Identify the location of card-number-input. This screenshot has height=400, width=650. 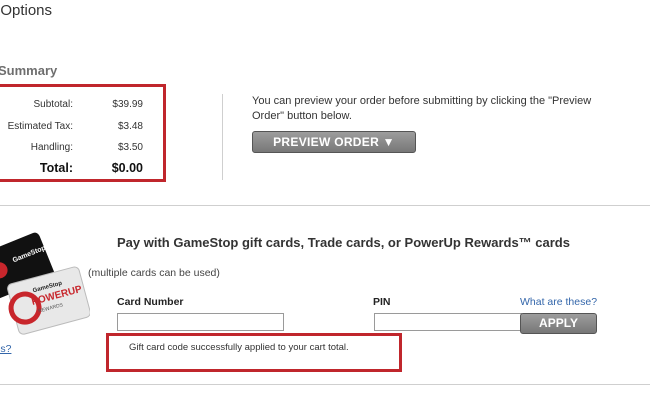
(200, 322).